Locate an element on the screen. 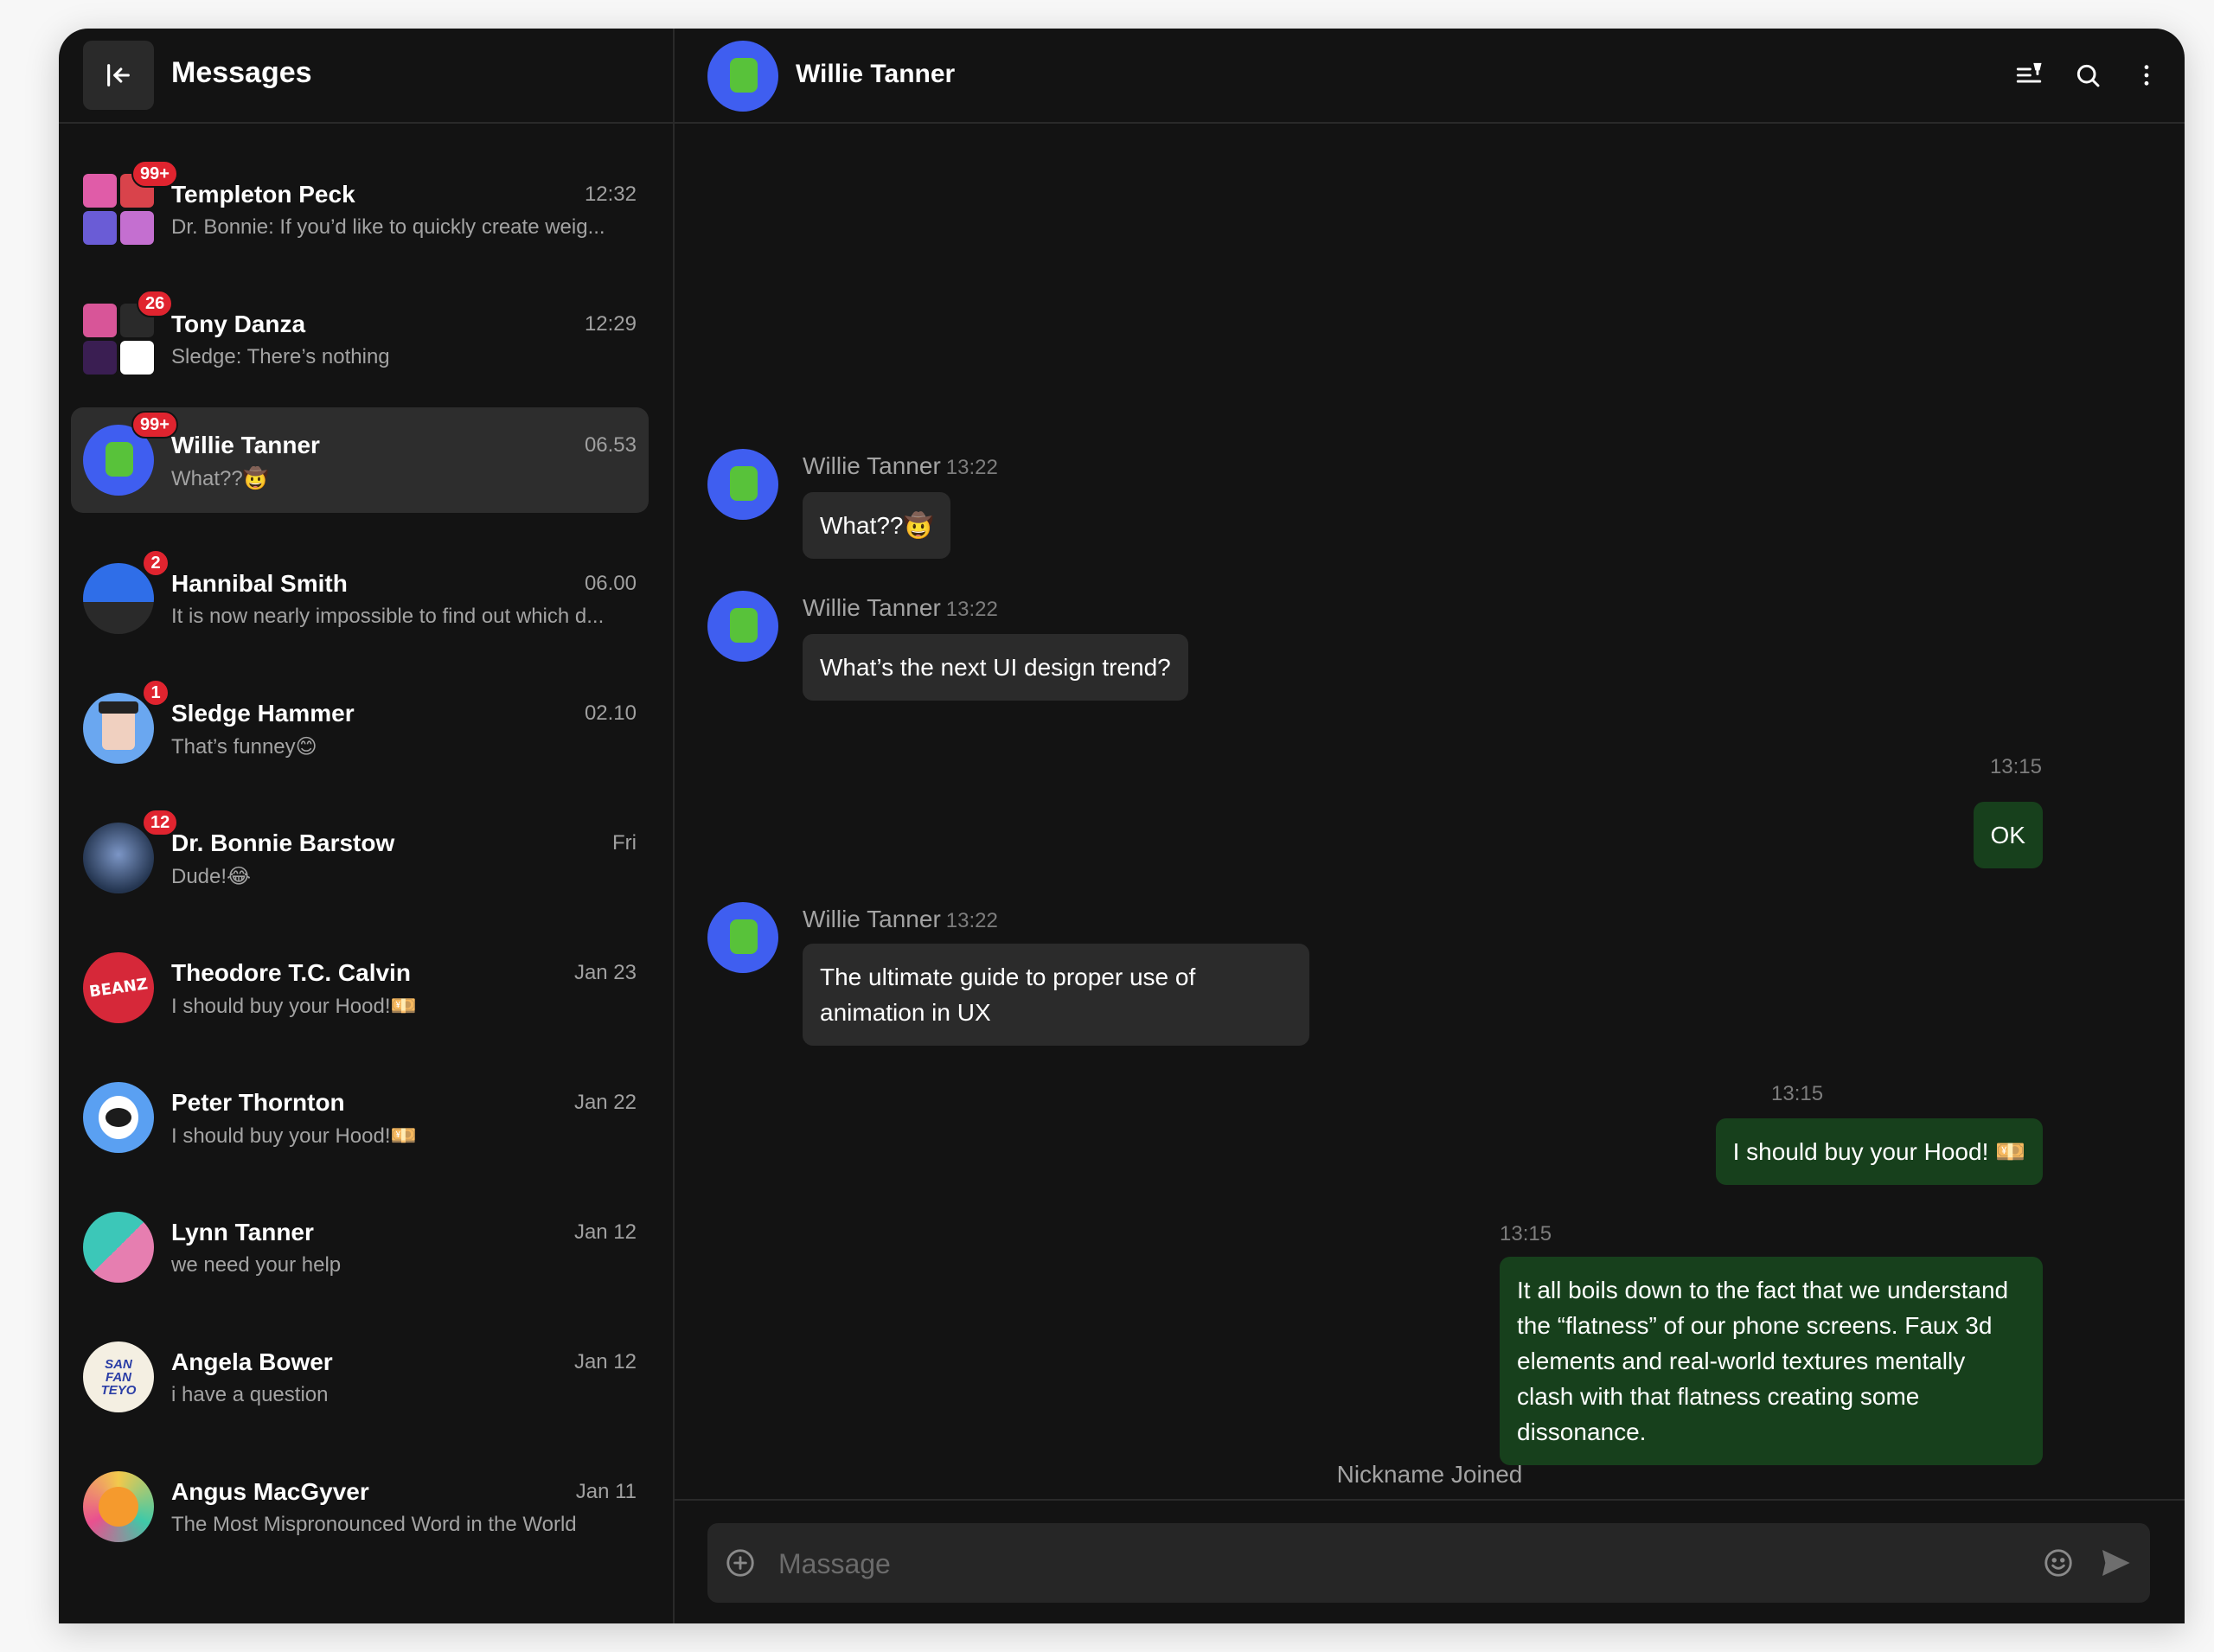  conversation-time: 02.10 is located at coordinates (610, 713).